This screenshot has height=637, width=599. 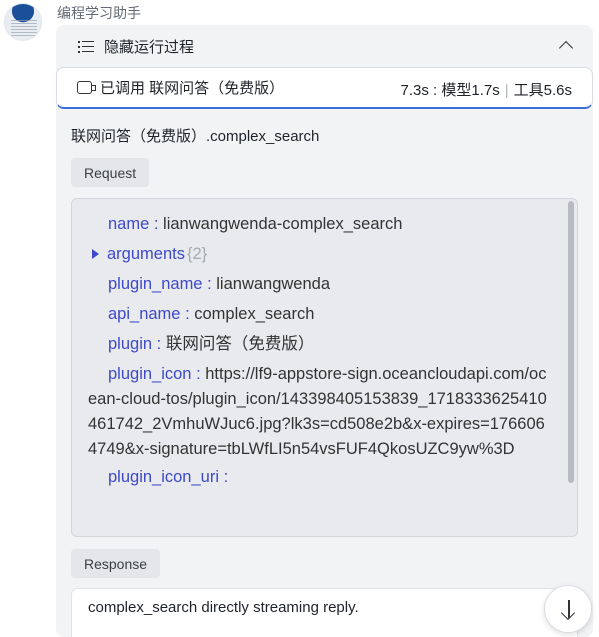 What do you see at coordinates (86, 87) in the screenshot?
I see `plugin-icon` at bounding box center [86, 87].